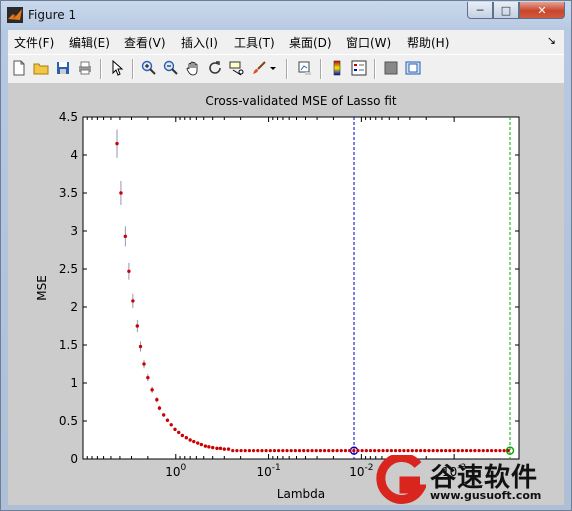 The image size is (572, 511). Describe the element at coordinates (41, 68) in the screenshot. I see `open-file-icon` at that location.